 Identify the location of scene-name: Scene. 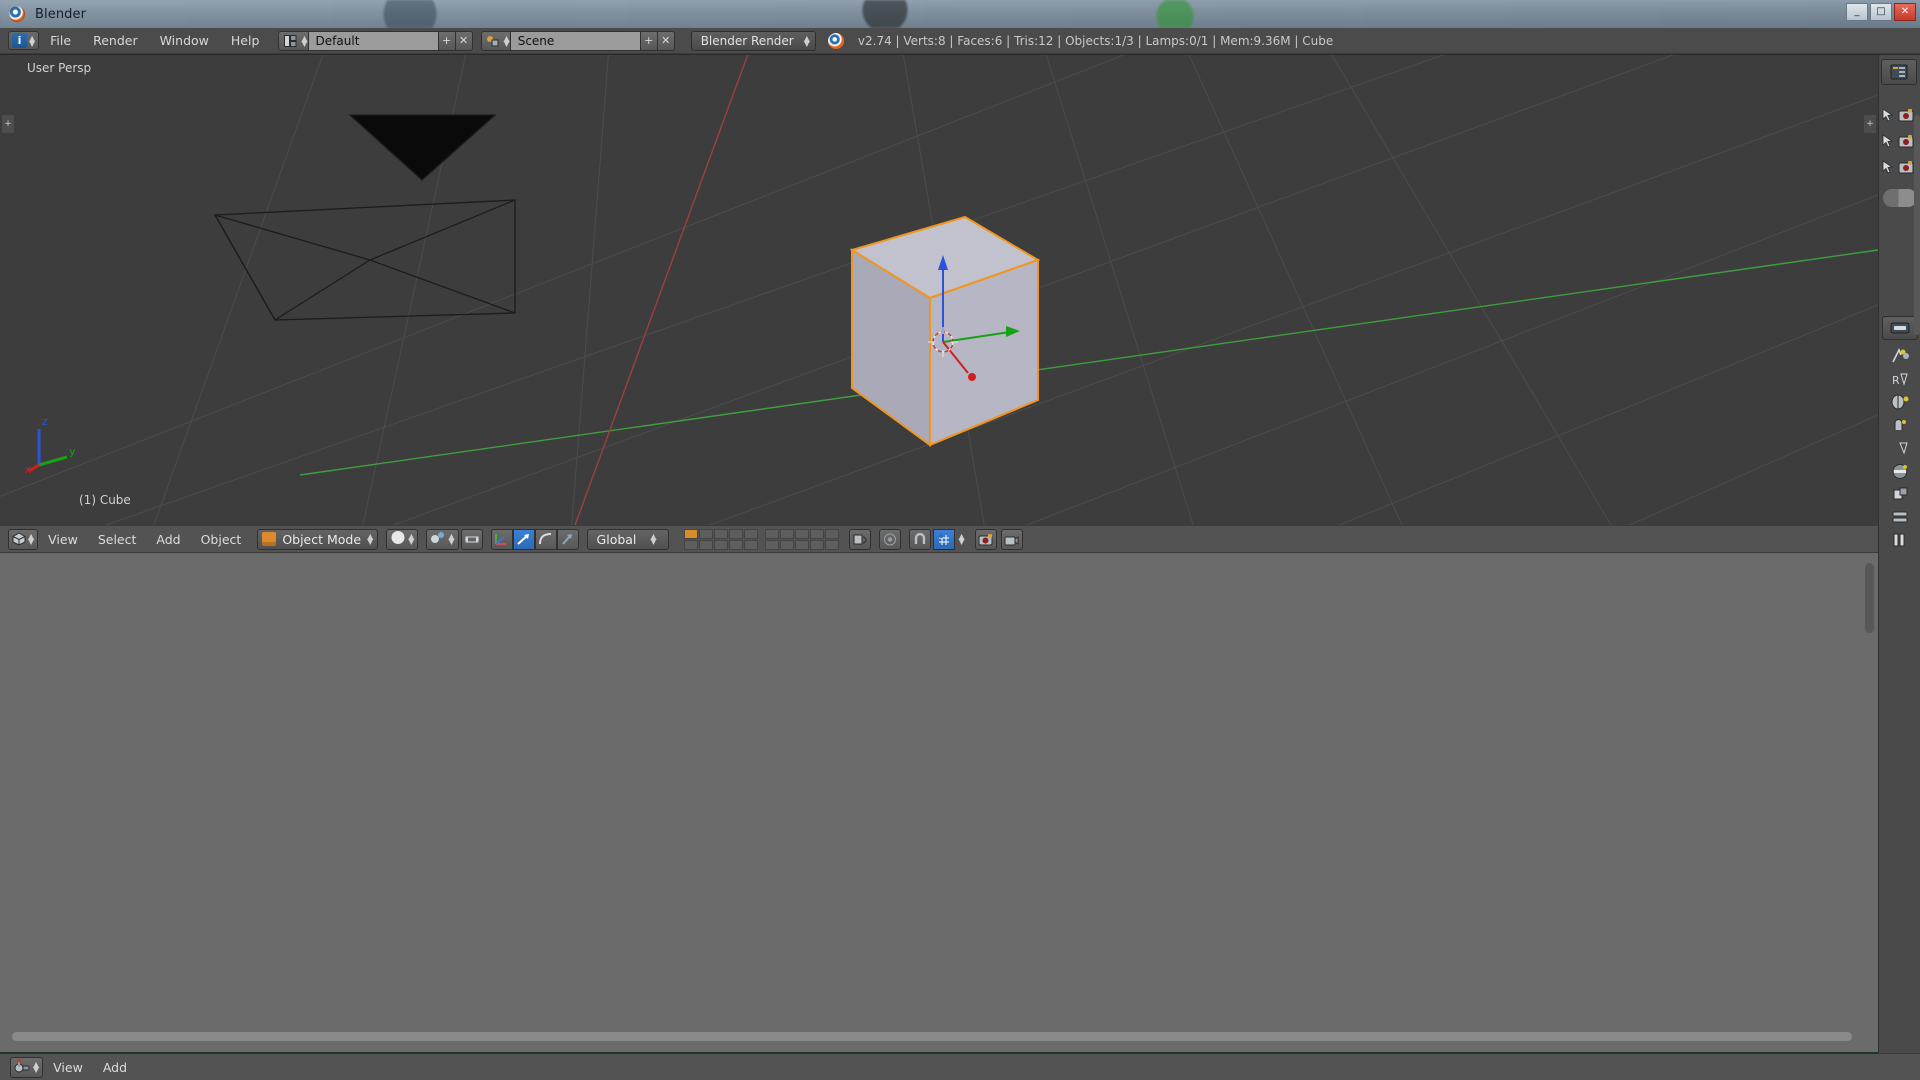
(575, 40).